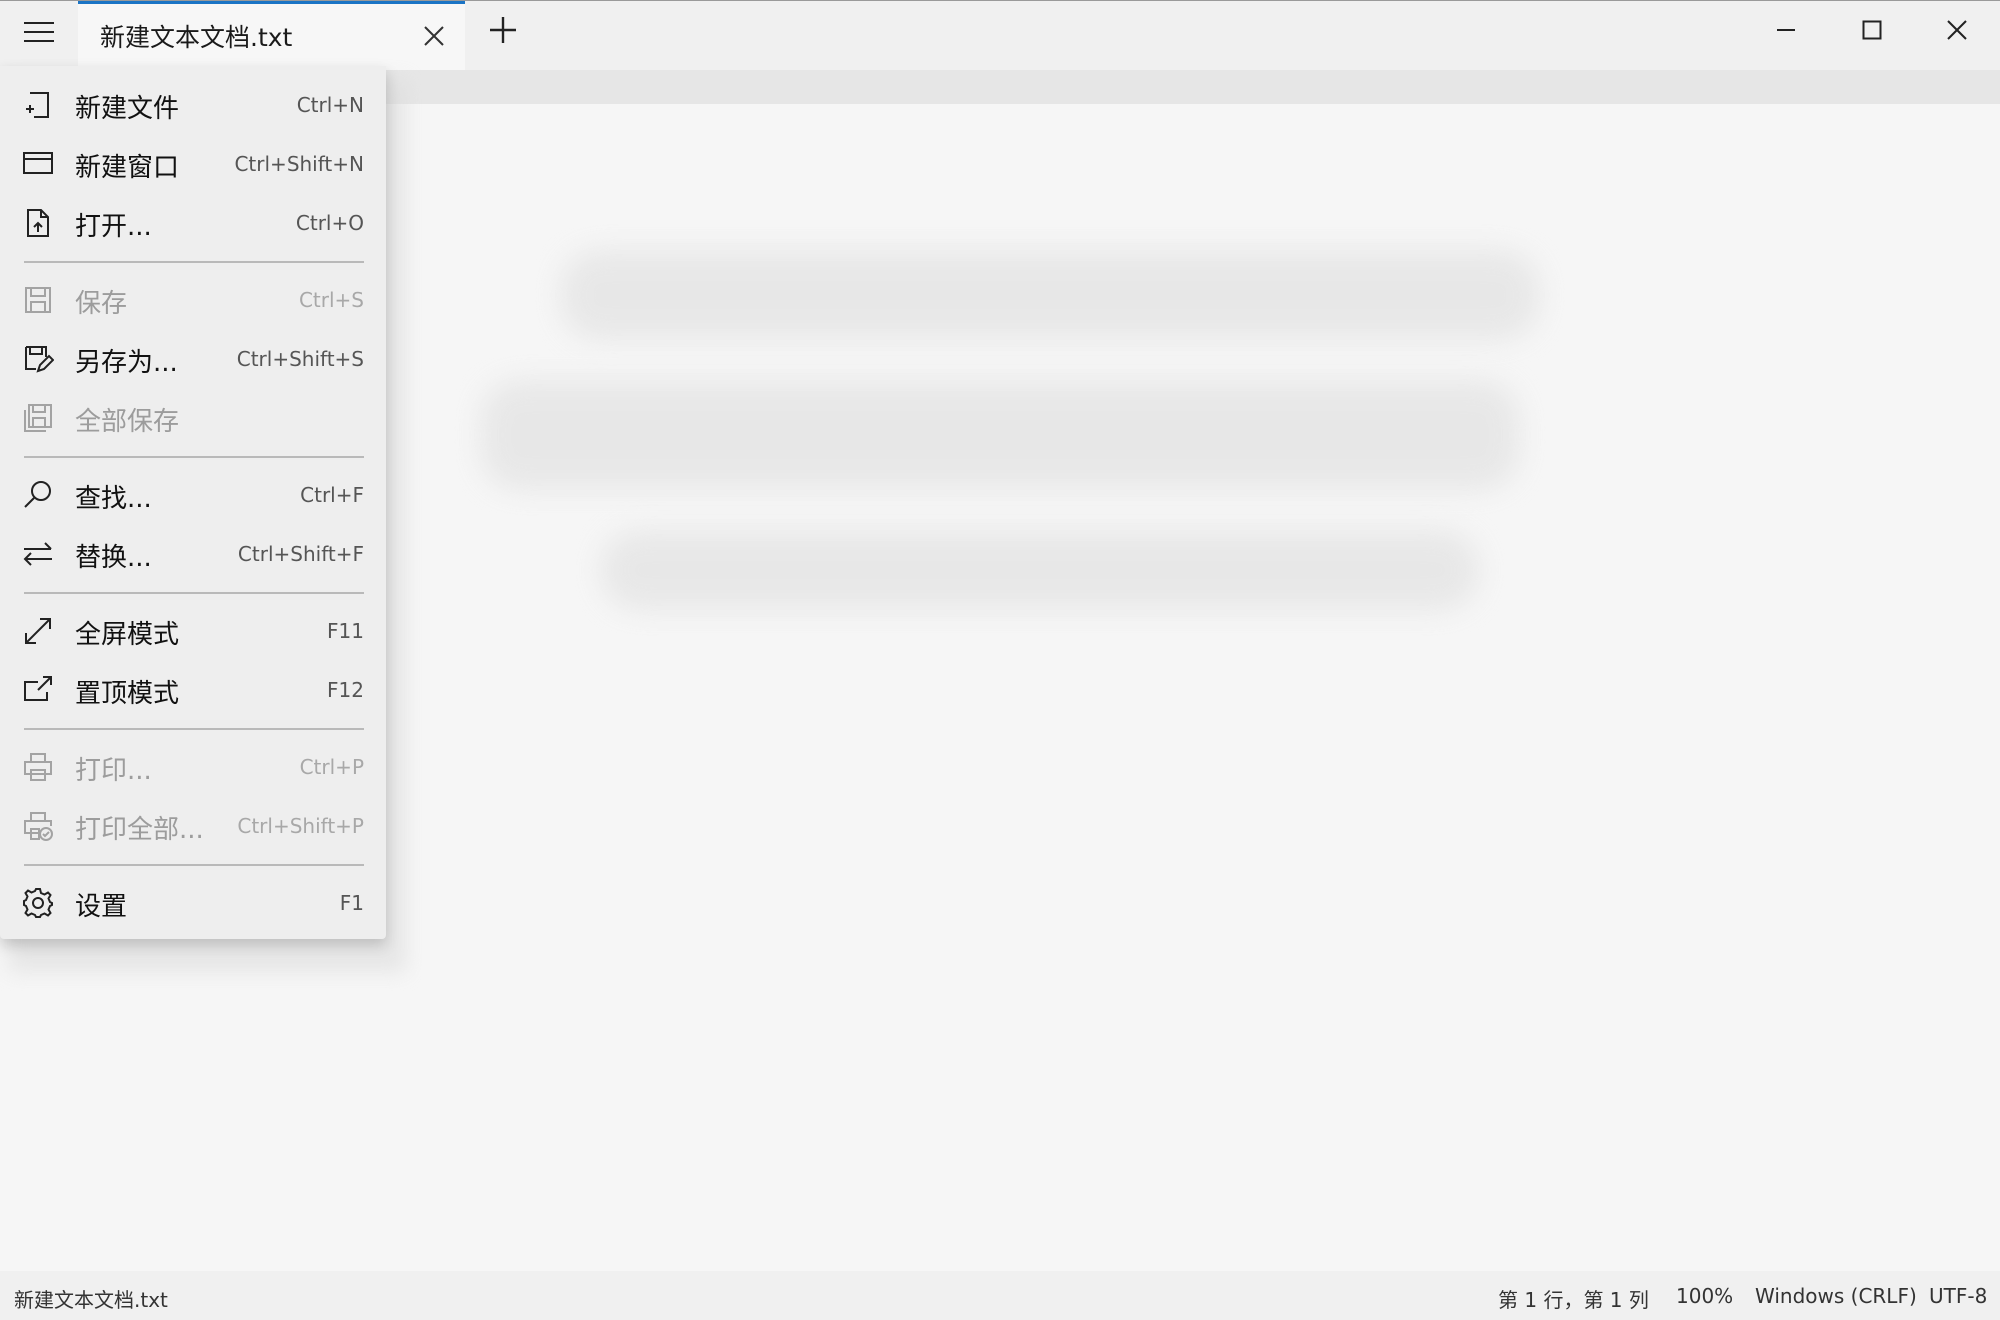  What do you see at coordinates (330, 105) in the screenshot?
I see `menu-item-shortcut: Ctrl+N` at bounding box center [330, 105].